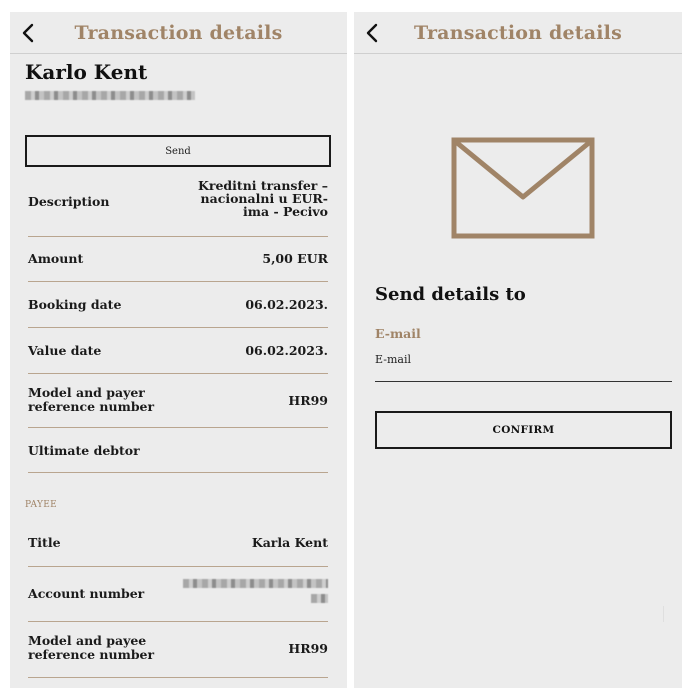 Image resolution: width=682 pixels, height=688 pixels. I want to click on detail-row-value-date: Value date 06.02.2023., so click(178, 351).